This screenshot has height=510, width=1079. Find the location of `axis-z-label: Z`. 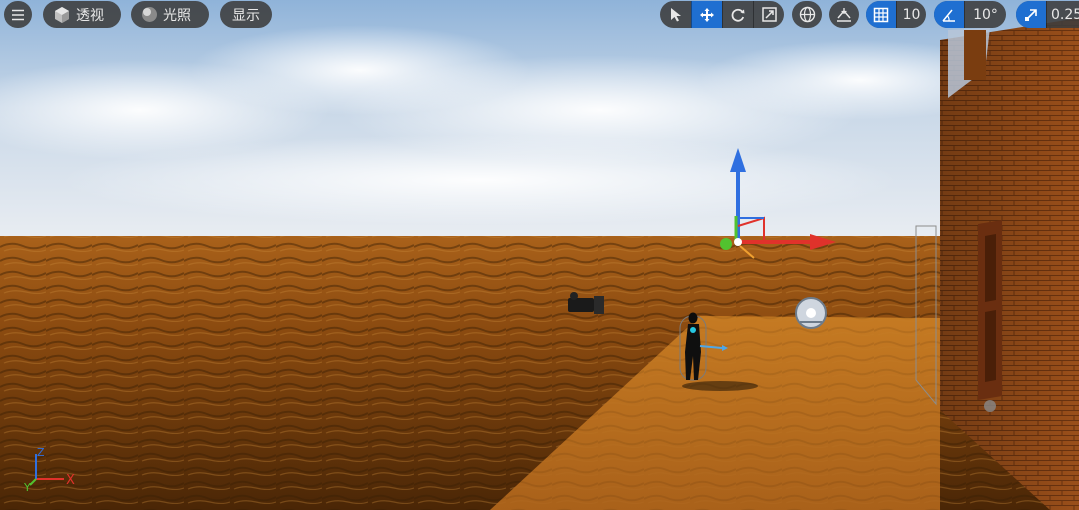

axis-z-label: Z is located at coordinates (41, 452).